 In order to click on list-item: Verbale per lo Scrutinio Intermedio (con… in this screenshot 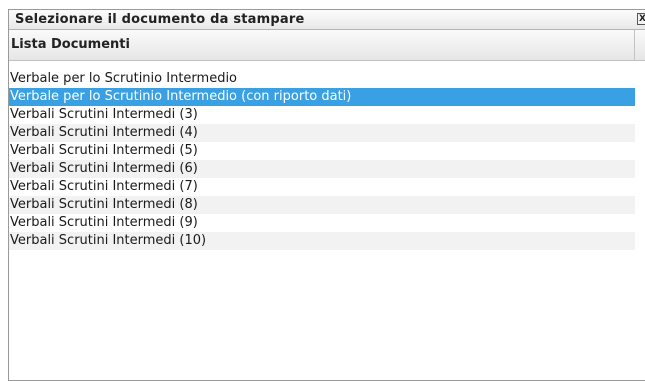, I will do `click(322, 97)`.